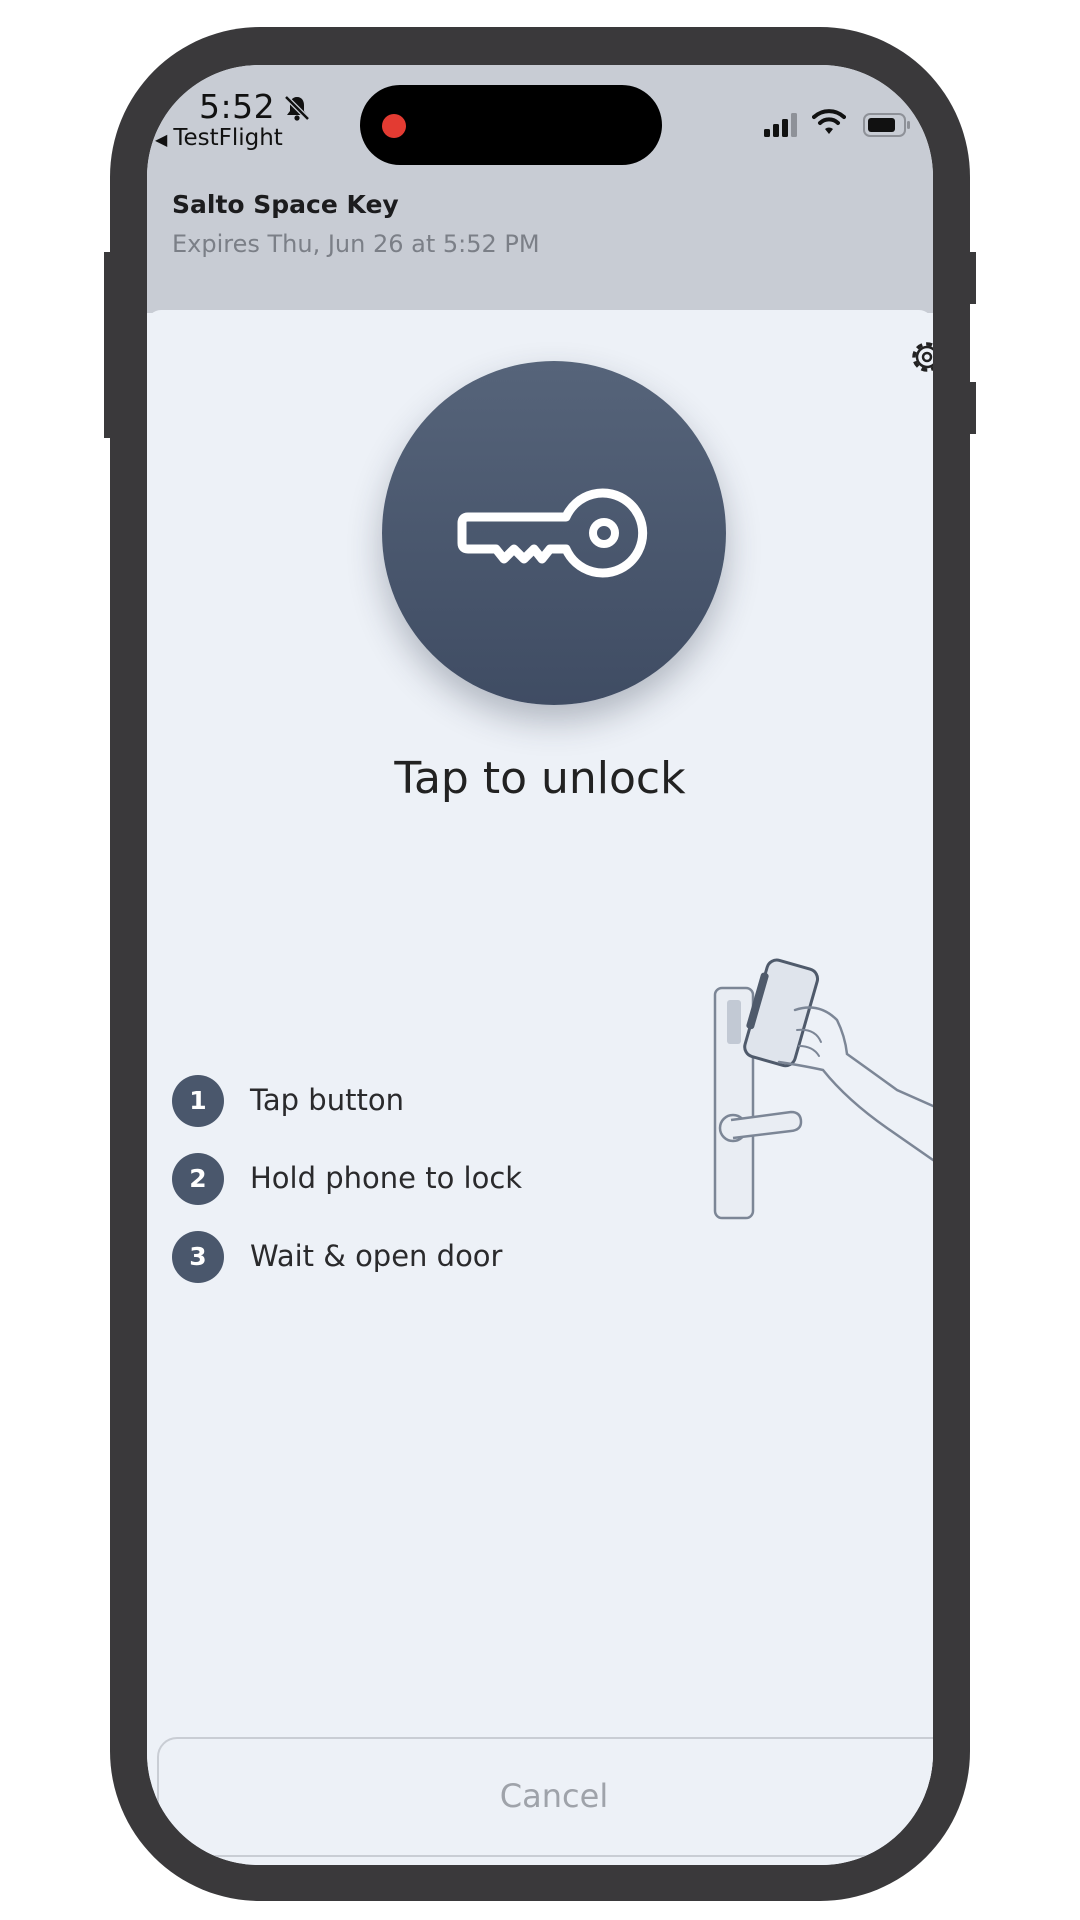 This screenshot has width=1080, height=1920. Describe the element at coordinates (886, 125) in the screenshot. I see `battery-icon` at that location.